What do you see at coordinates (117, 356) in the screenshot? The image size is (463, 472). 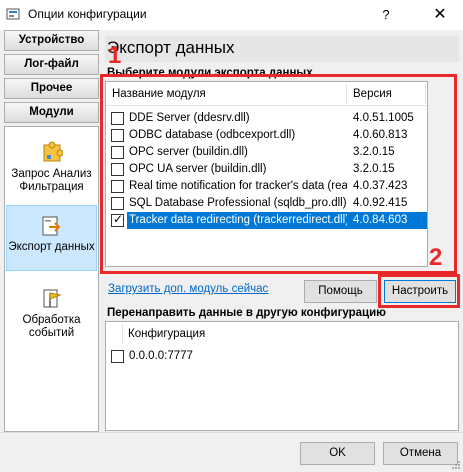 I see `redirect-checkbox` at bounding box center [117, 356].